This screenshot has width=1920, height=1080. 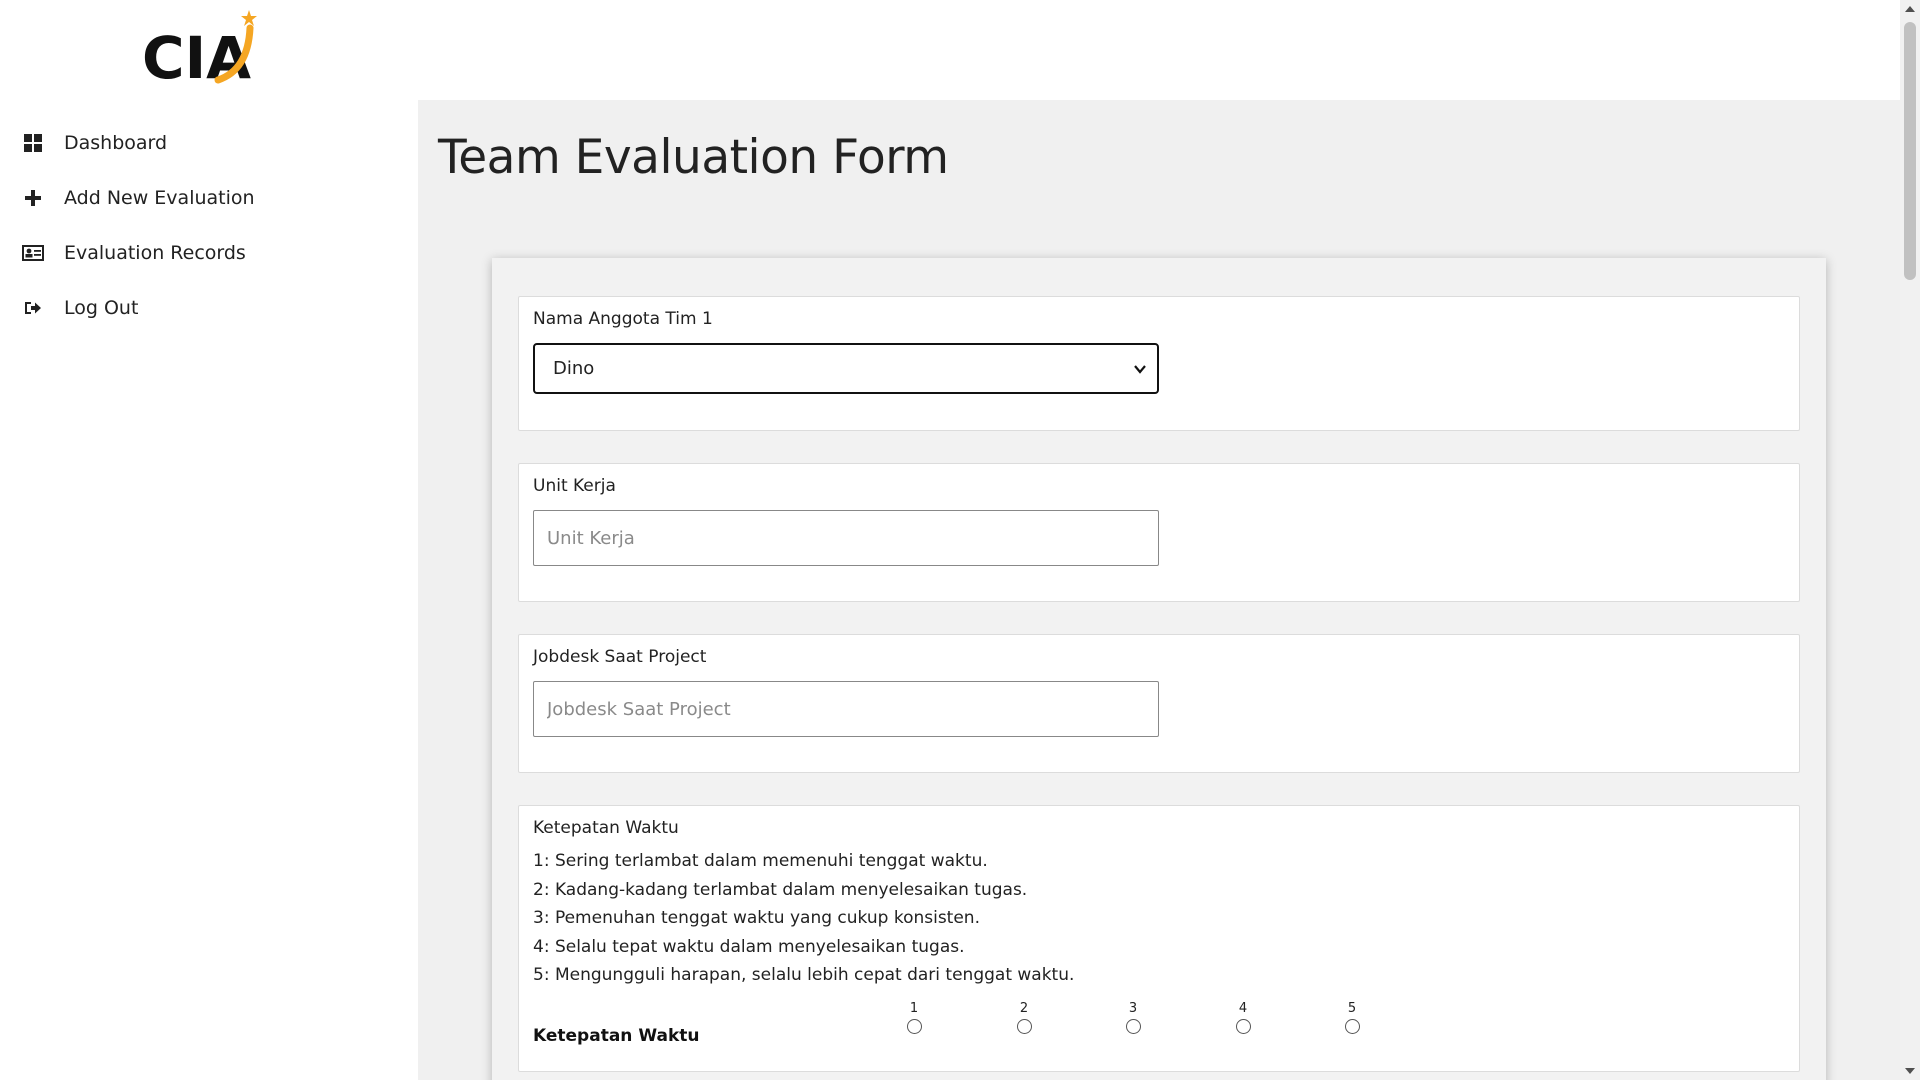 I want to click on rating-number: 1, so click(x=914, y=1008).